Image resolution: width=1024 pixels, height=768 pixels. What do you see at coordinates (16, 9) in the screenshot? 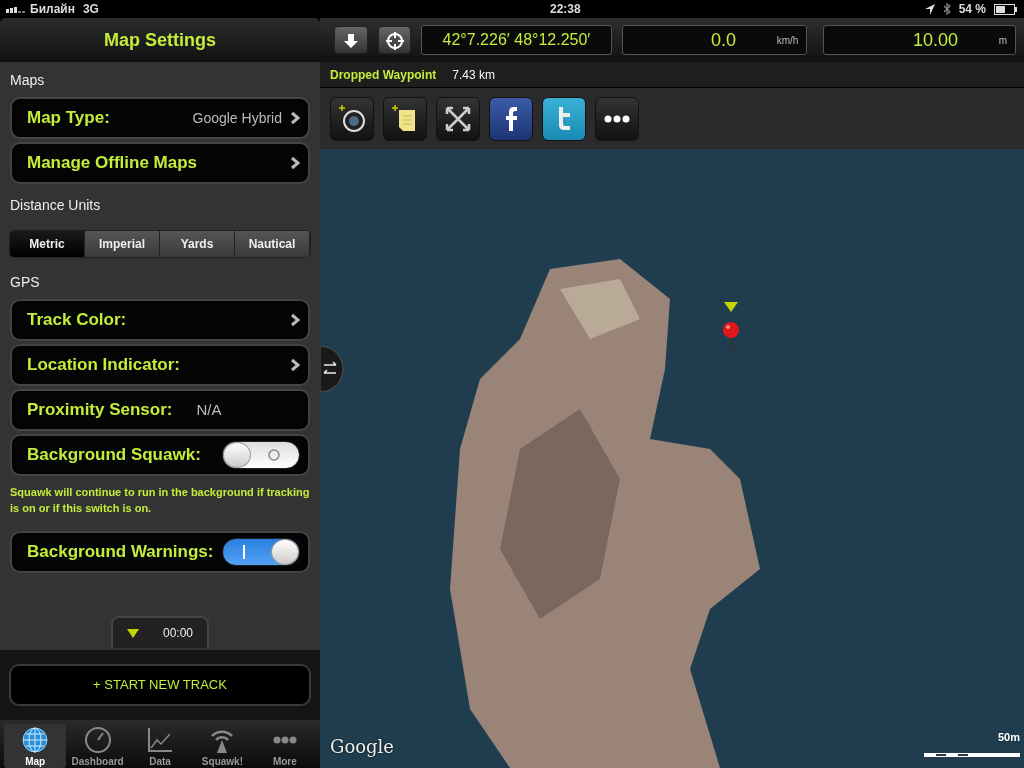
I see `signal-icon` at bounding box center [16, 9].